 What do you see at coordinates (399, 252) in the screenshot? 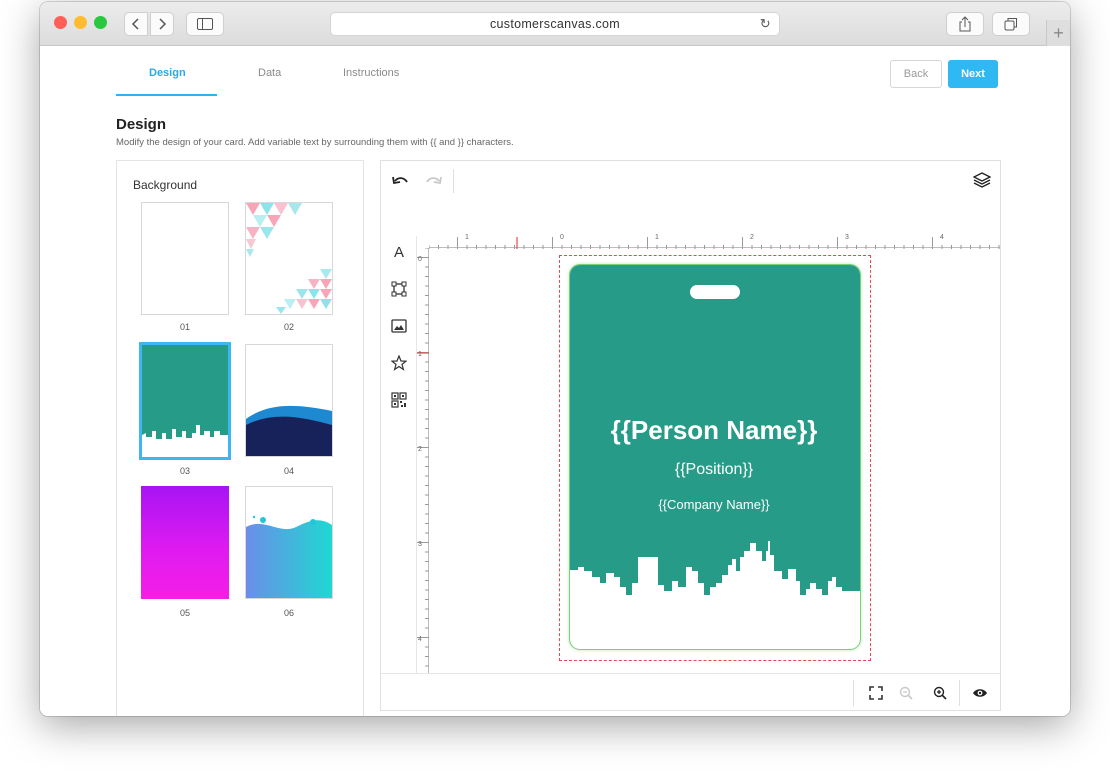
I see `text-tool-icon: A` at bounding box center [399, 252].